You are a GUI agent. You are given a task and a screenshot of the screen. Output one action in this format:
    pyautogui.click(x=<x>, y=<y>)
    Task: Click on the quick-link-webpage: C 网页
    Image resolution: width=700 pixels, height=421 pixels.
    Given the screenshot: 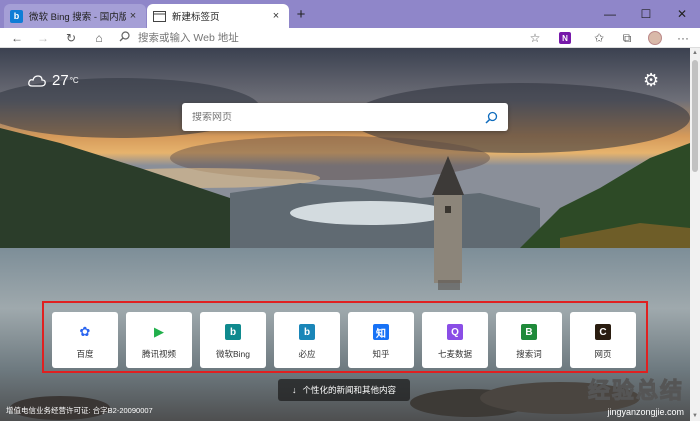 What is the action you would take?
    pyautogui.click(x=603, y=340)
    